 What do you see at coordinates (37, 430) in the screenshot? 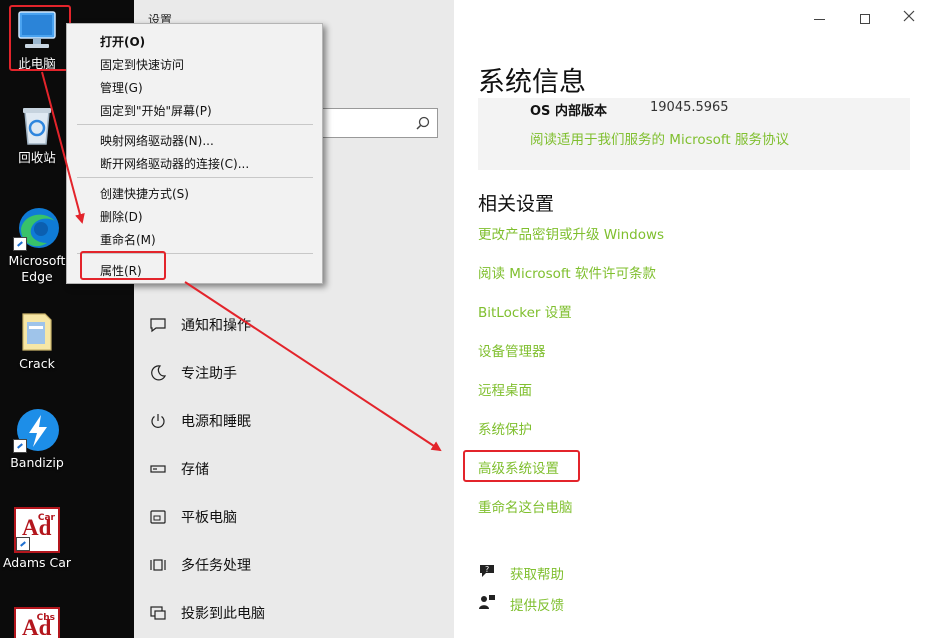
I see `bandizip-icon` at bounding box center [37, 430].